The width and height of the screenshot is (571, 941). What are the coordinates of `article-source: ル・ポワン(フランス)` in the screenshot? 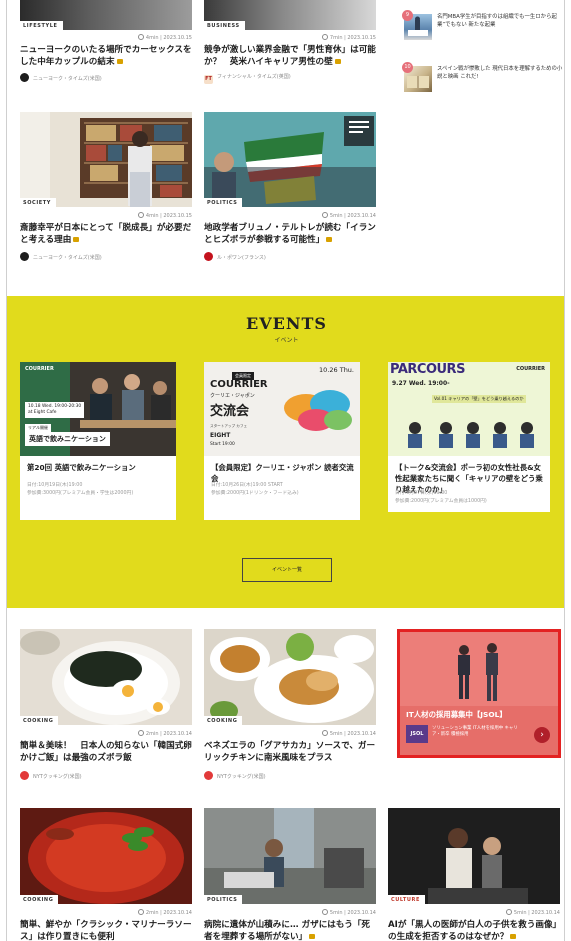 It's located at (235, 256).